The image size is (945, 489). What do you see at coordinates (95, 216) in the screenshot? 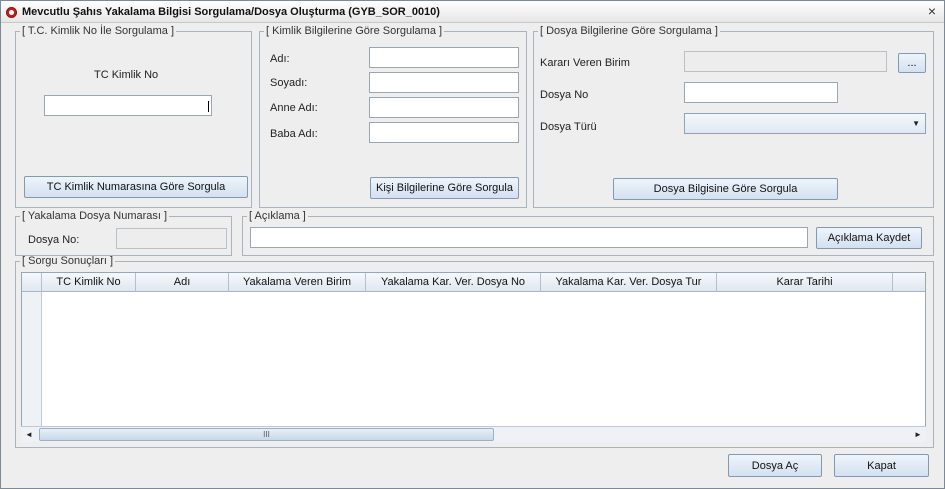
I see `yakalama-dosya-group-legend: [ Yakalama Dosya Numarası ]` at bounding box center [95, 216].